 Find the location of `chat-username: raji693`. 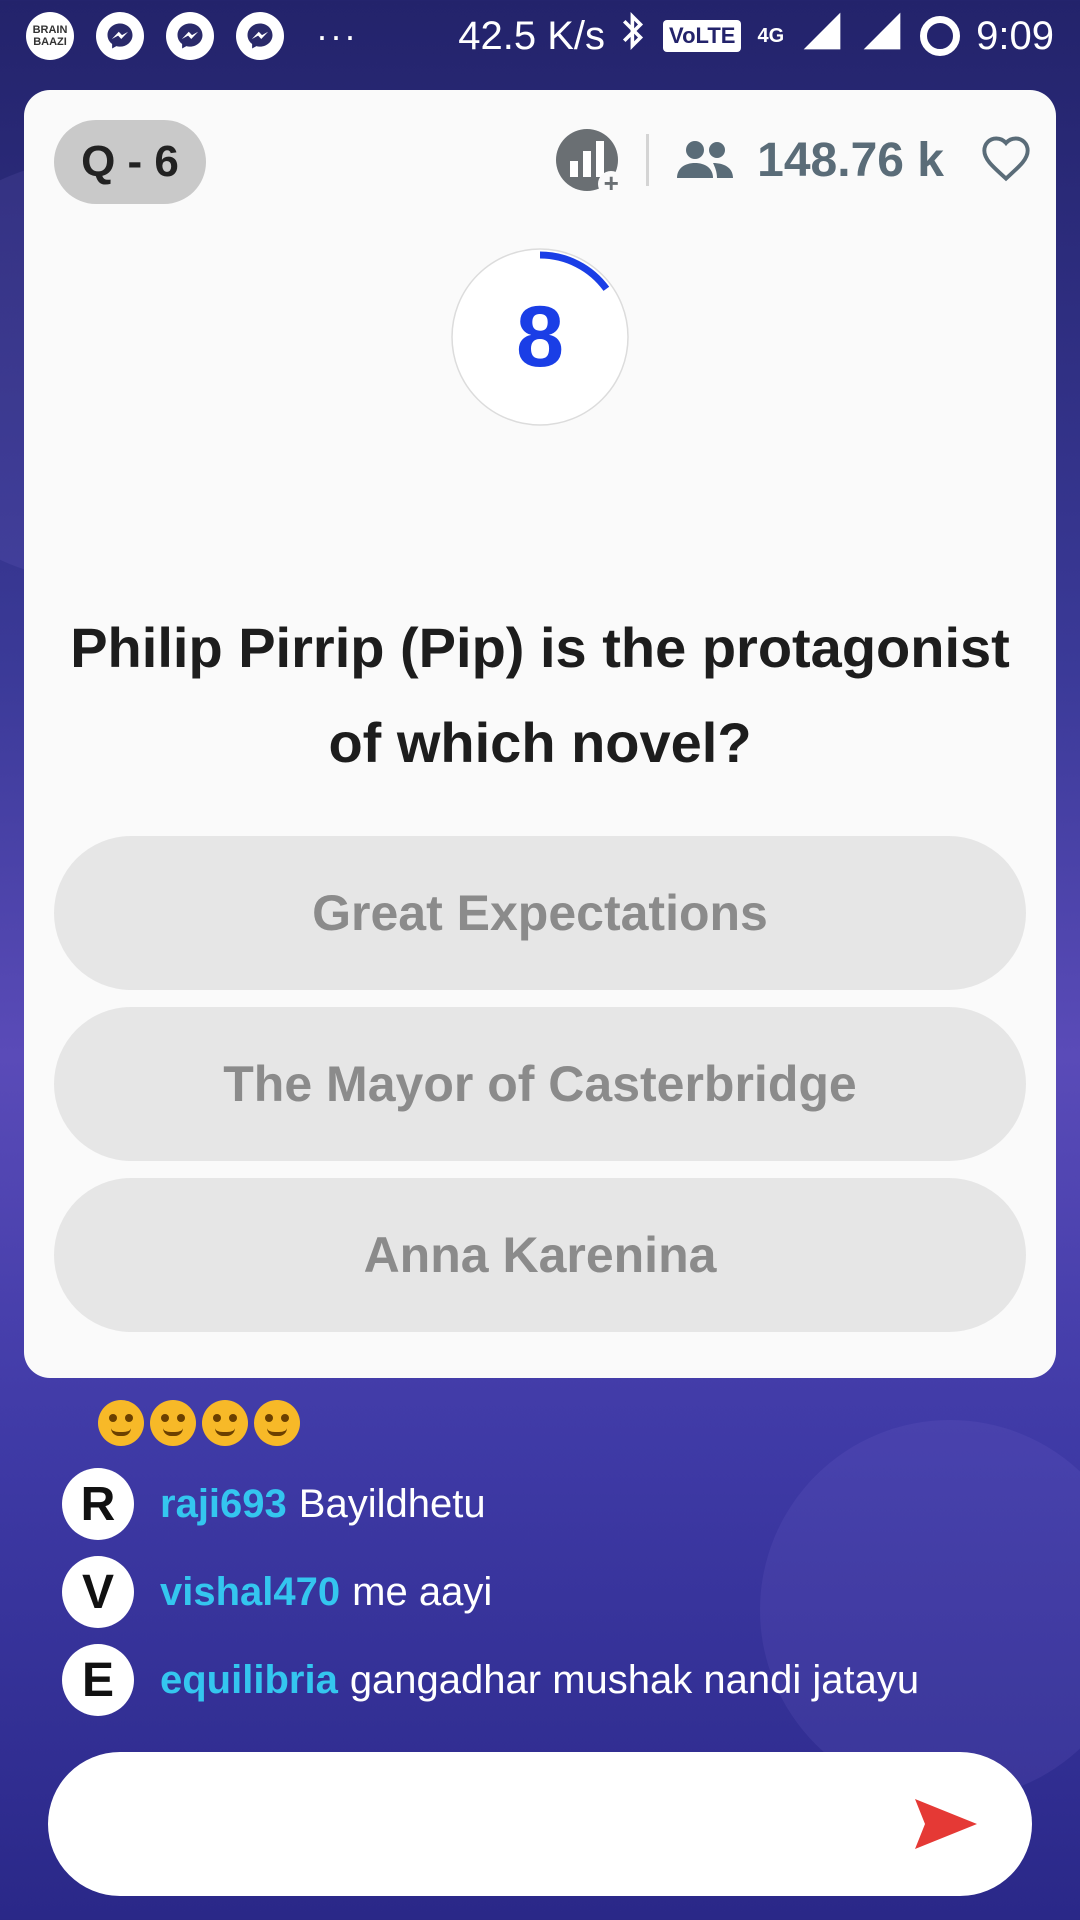

chat-username: raji693 is located at coordinates (223, 1503).